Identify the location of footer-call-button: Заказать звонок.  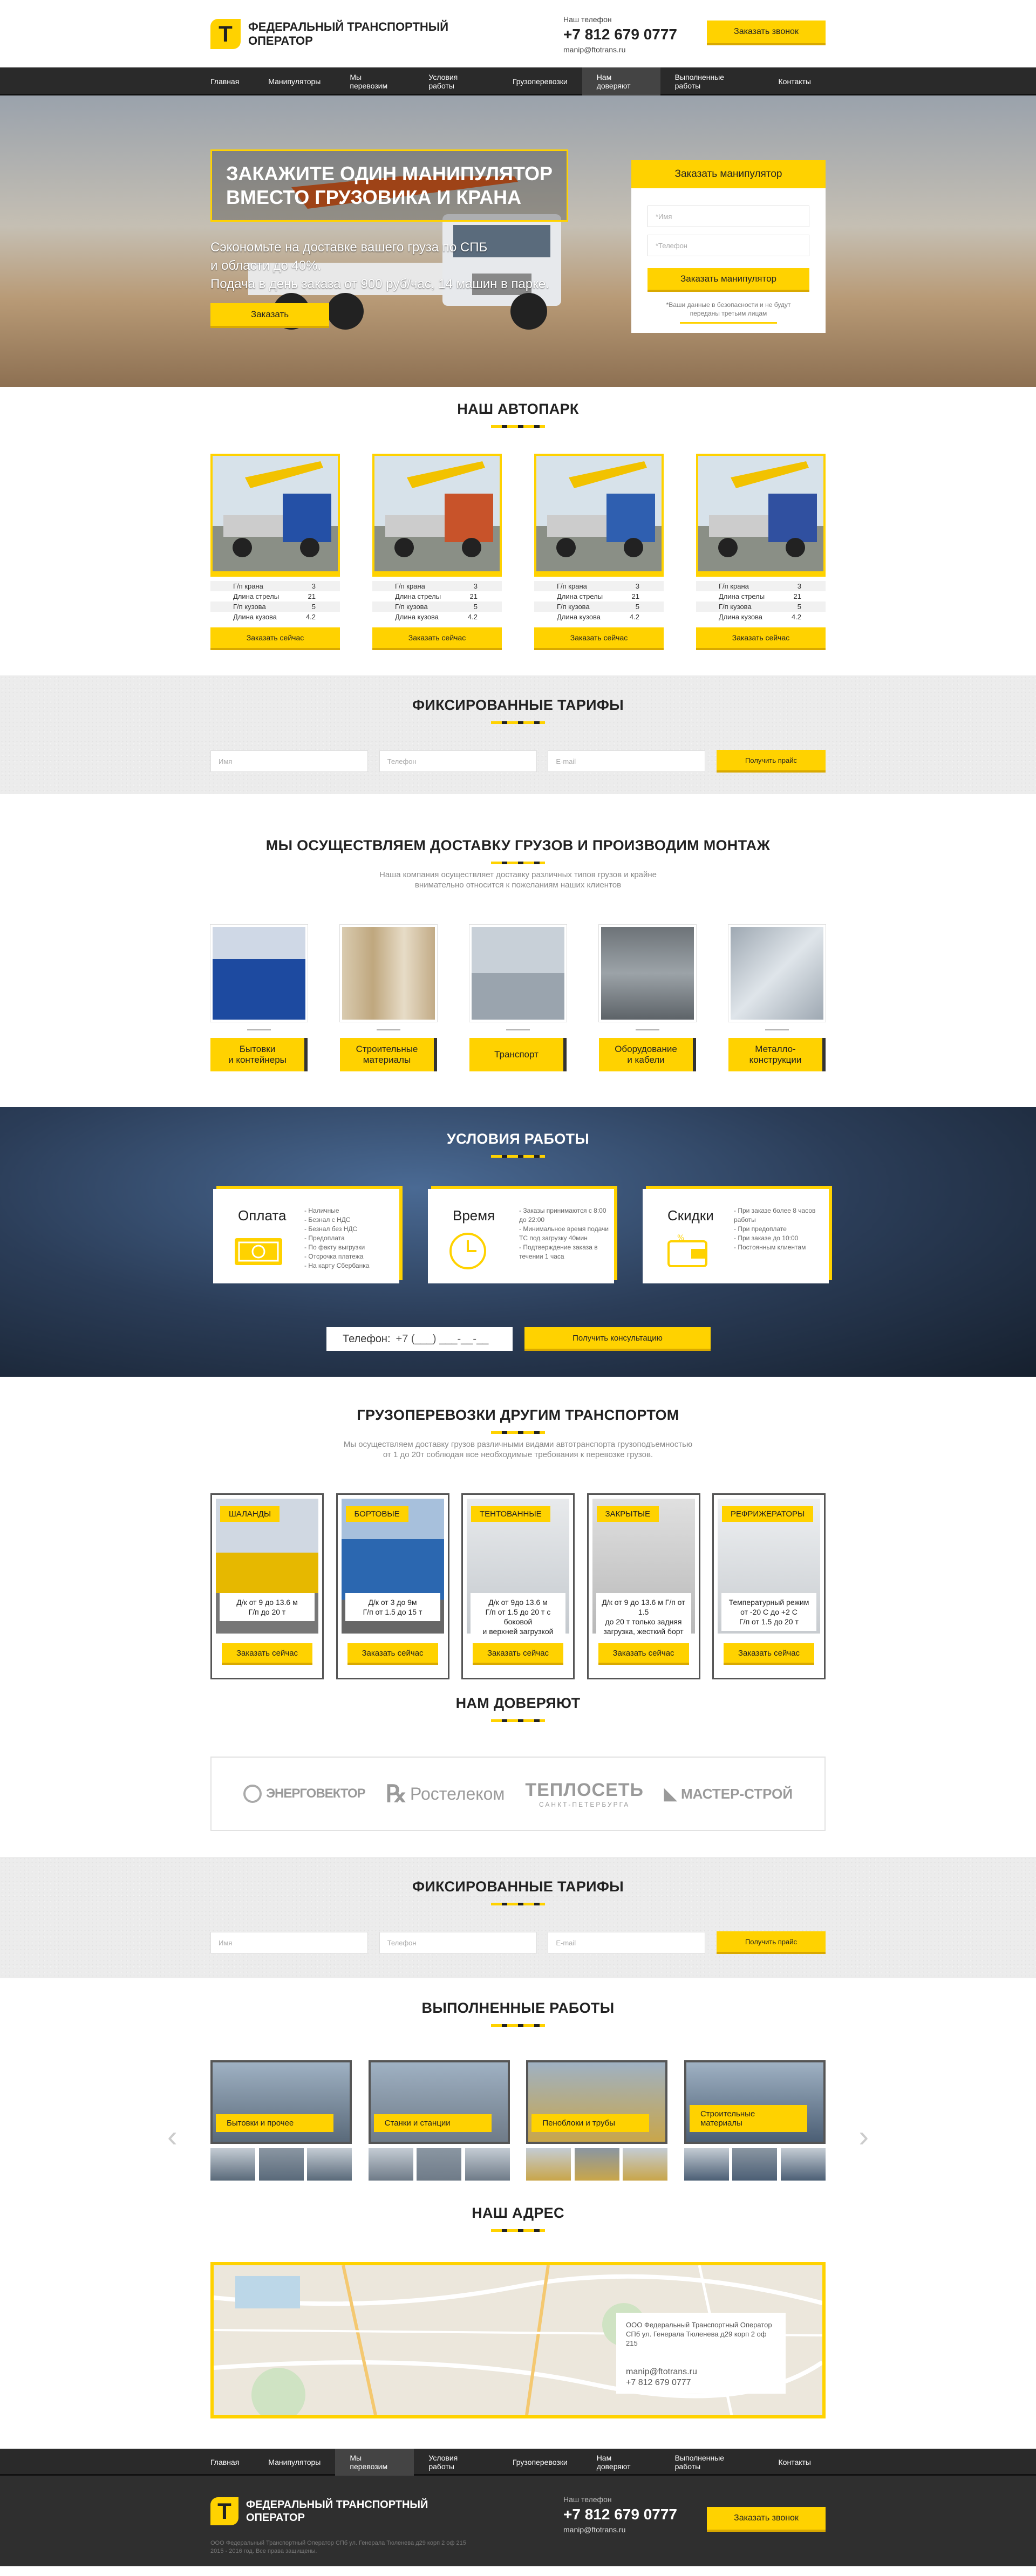
(766, 2519).